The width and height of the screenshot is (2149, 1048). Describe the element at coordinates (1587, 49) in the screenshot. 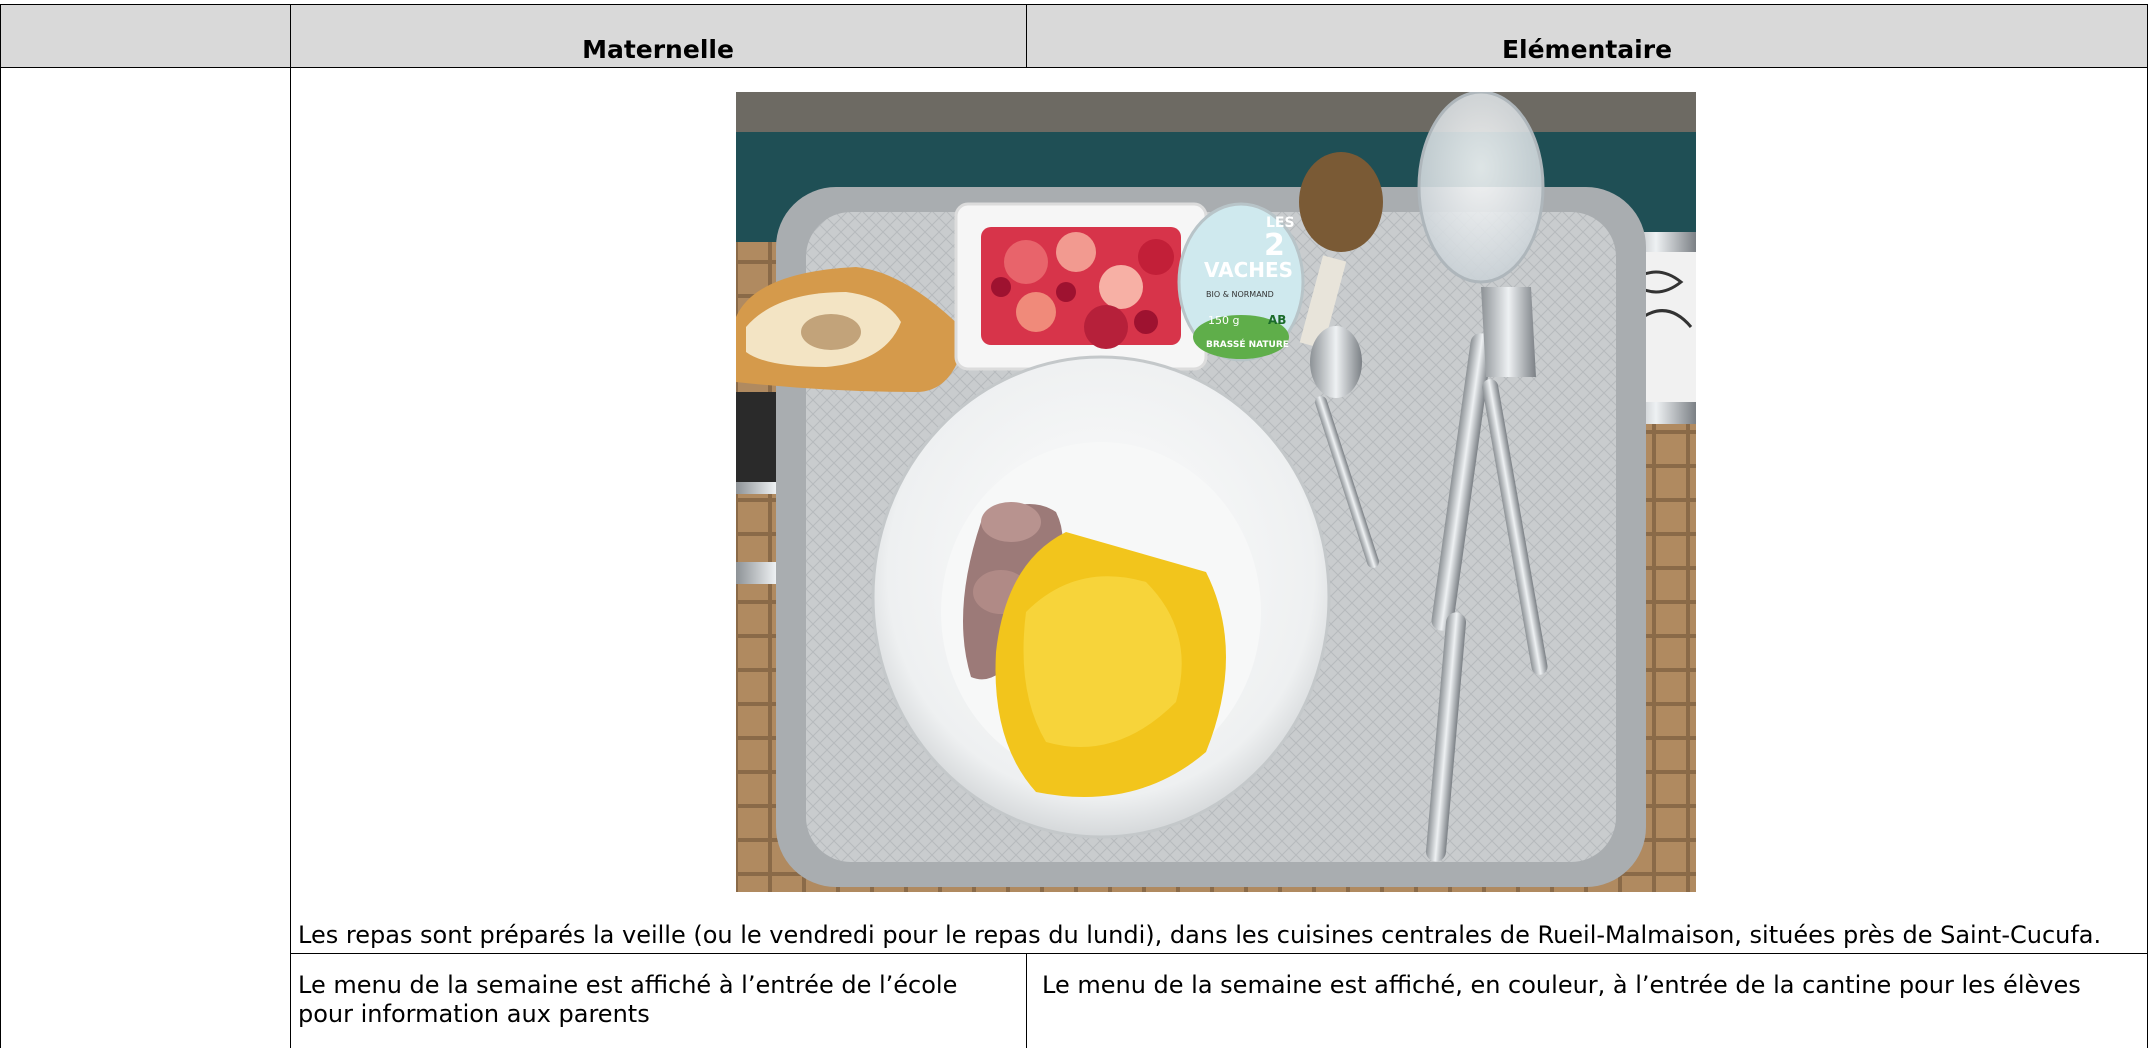

I see `header-elementaire: Elémentaire` at that location.